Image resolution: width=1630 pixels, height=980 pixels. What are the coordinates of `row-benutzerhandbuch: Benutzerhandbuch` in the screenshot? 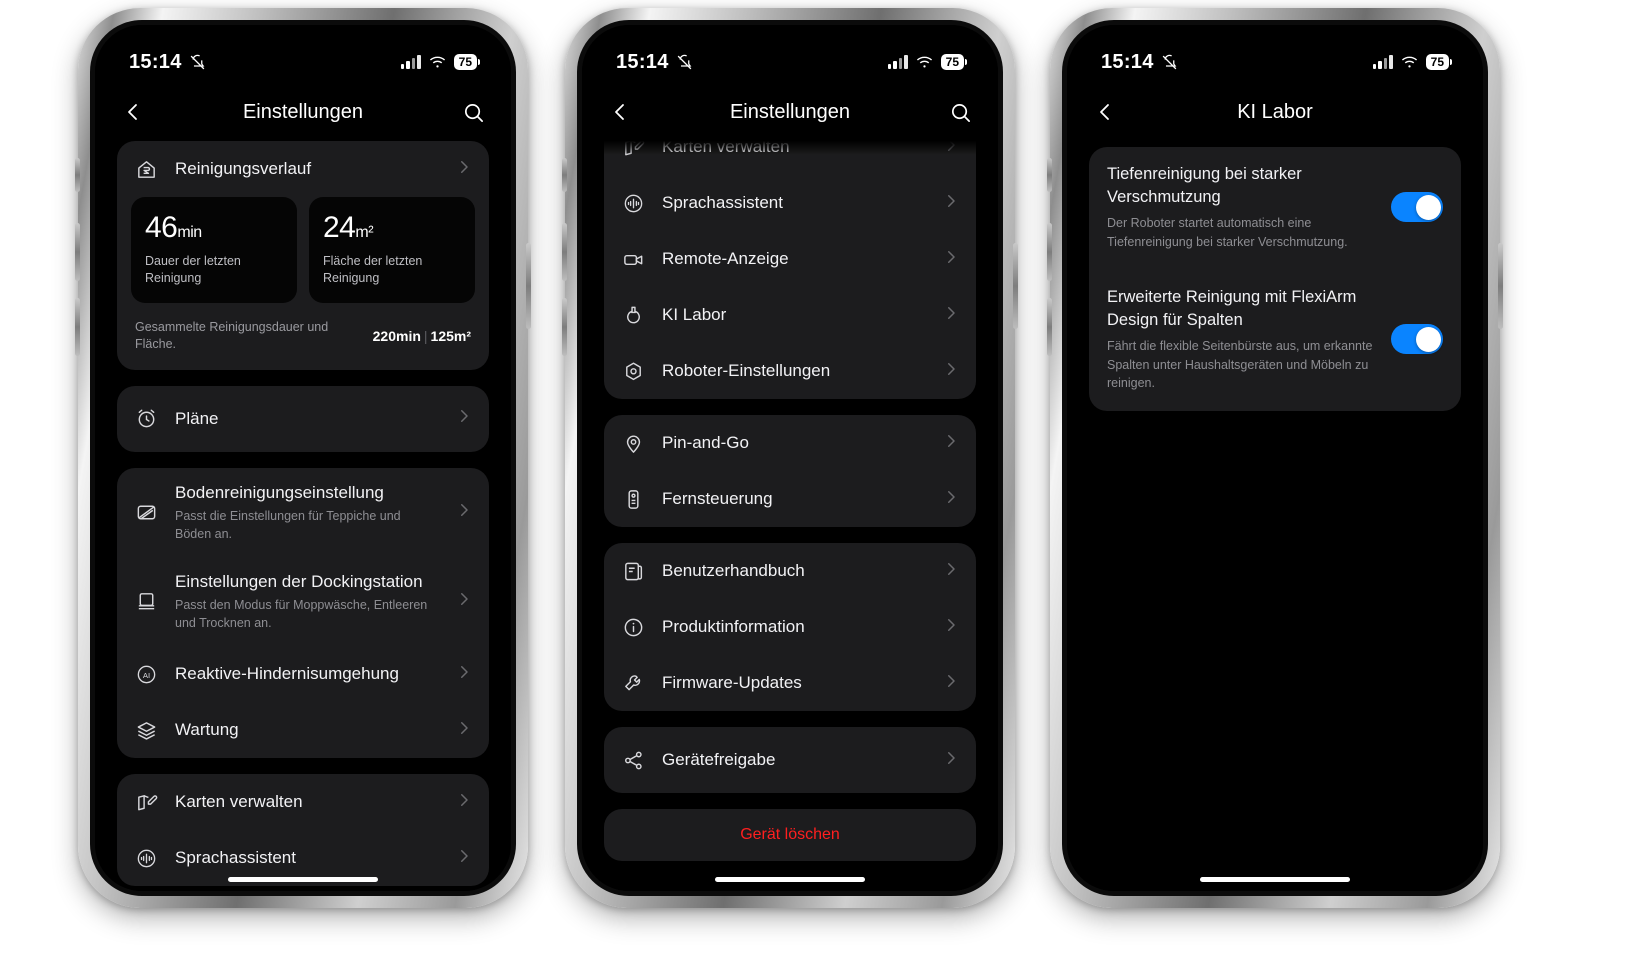 It's located at (790, 571).